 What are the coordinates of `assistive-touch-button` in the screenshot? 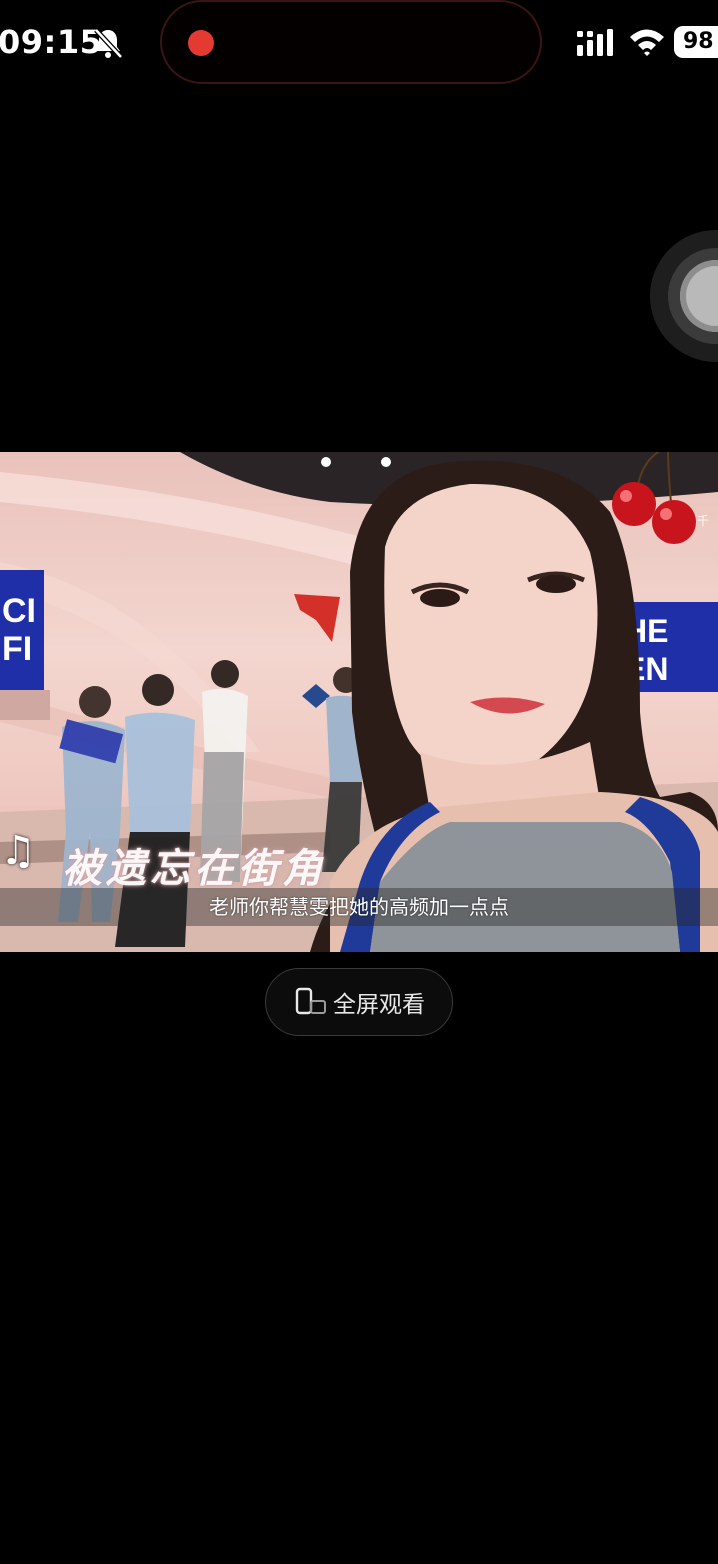 It's located at (684, 296).